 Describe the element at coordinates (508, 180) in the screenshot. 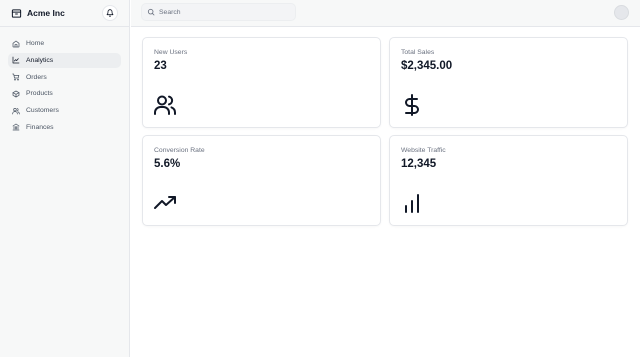

I see `stat-card-website-traffic: Website Traffic 12,345` at that location.